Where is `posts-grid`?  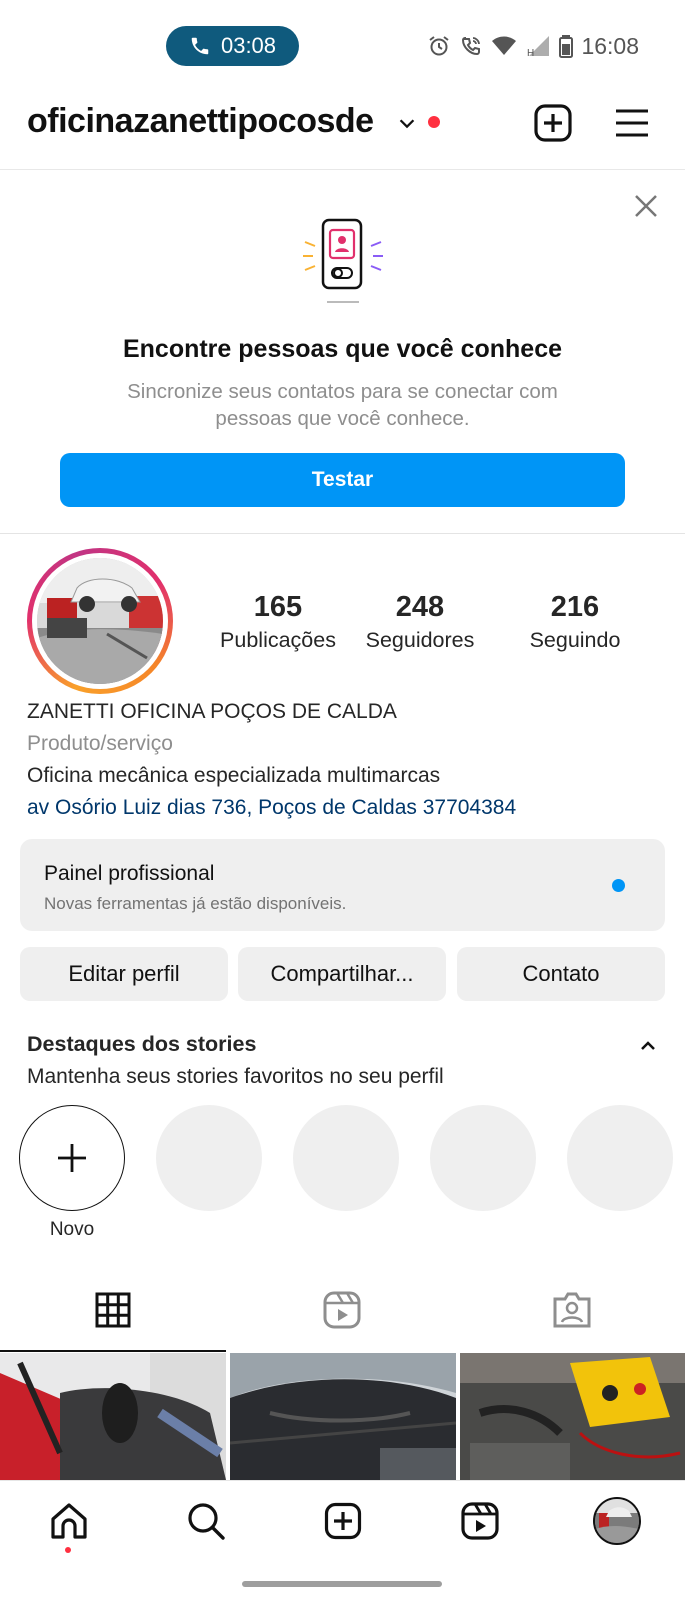
posts-grid is located at coordinates (342, 1416).